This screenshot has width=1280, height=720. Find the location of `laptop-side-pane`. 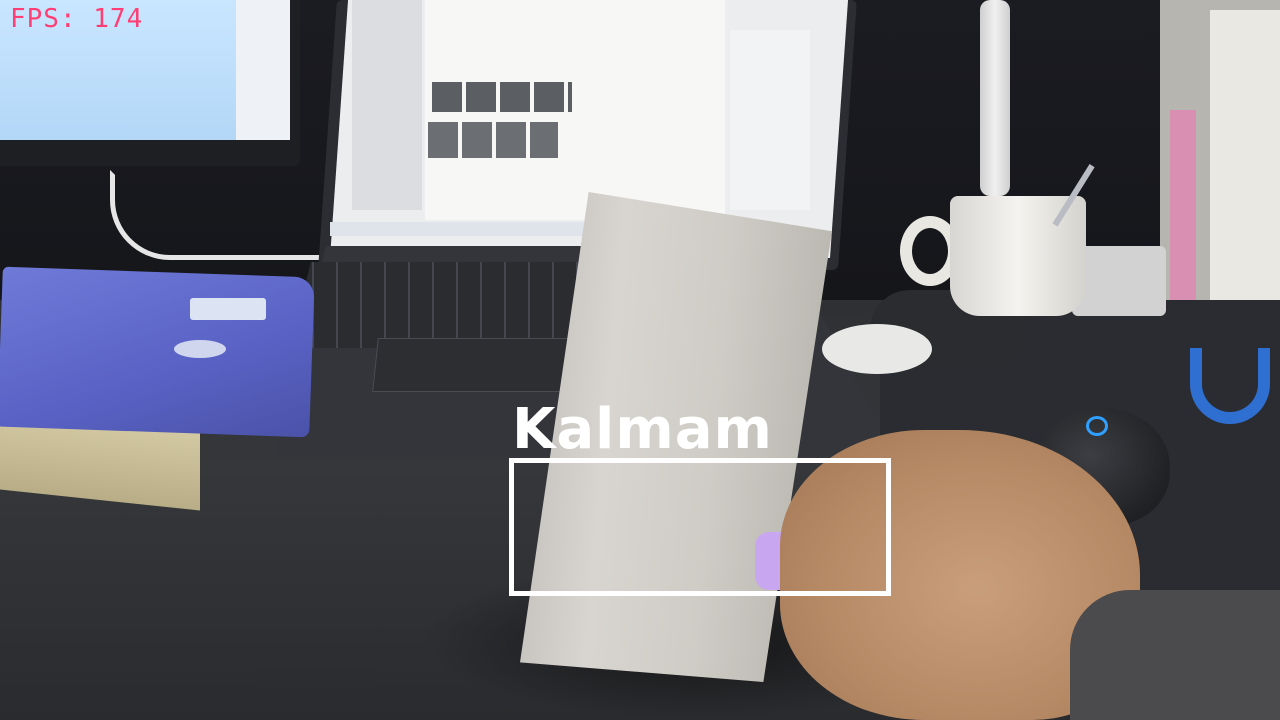

laptop-side-pane is located at coordinates (770, 120).